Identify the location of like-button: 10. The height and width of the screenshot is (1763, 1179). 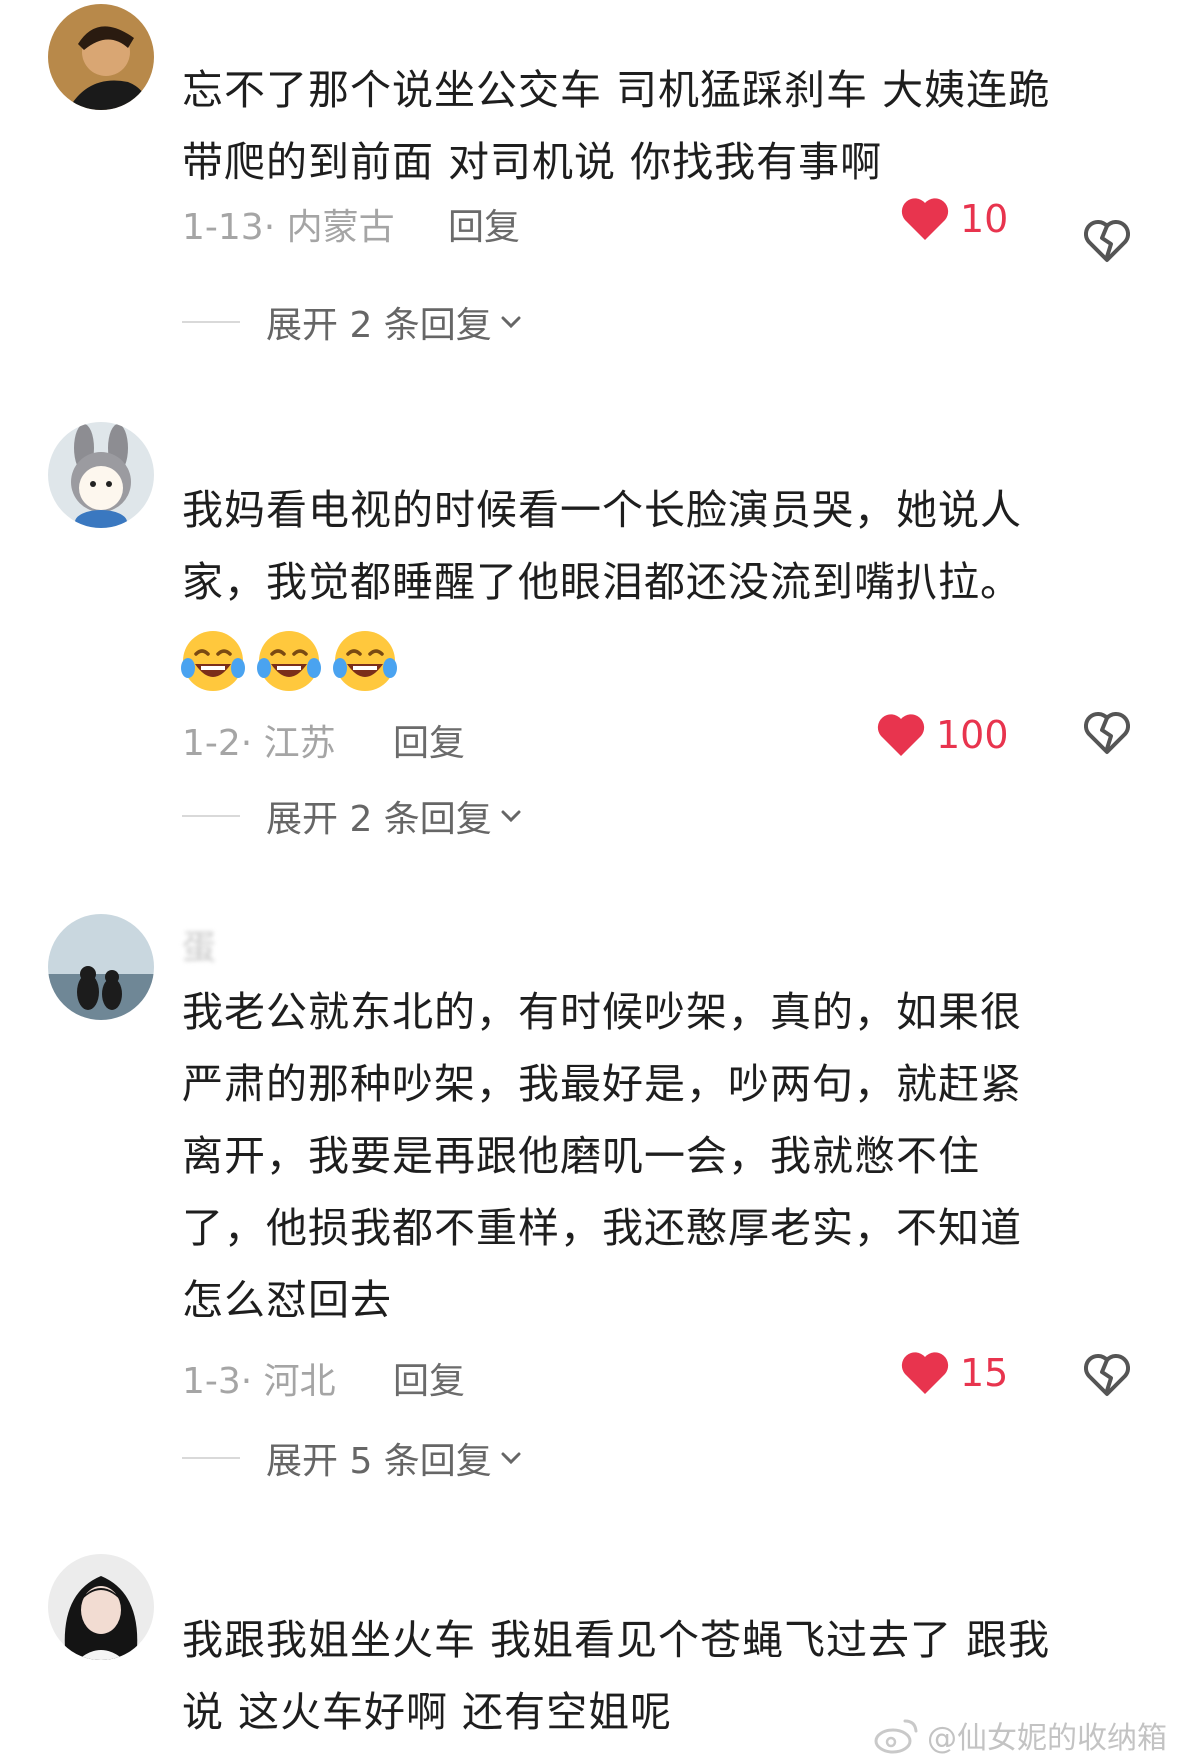
(954, 219).